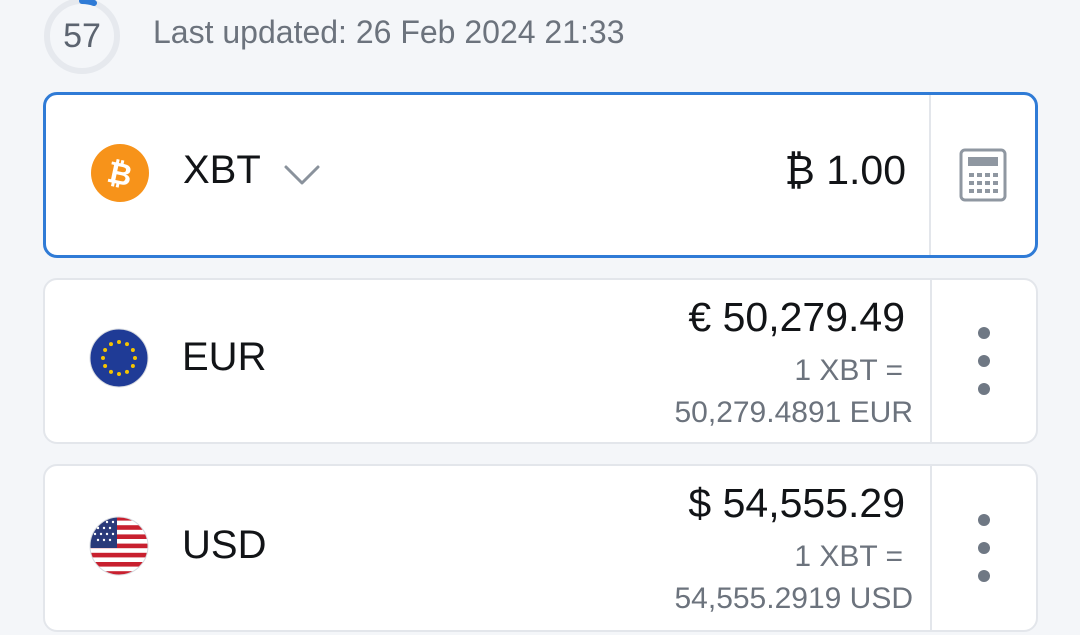 This screenshot has height=635, width=1080. What do you see at coordinates (796, 317) in the screenshot?
I see `converted-amount: € 50,279.49` at bounding box center [796, 317].